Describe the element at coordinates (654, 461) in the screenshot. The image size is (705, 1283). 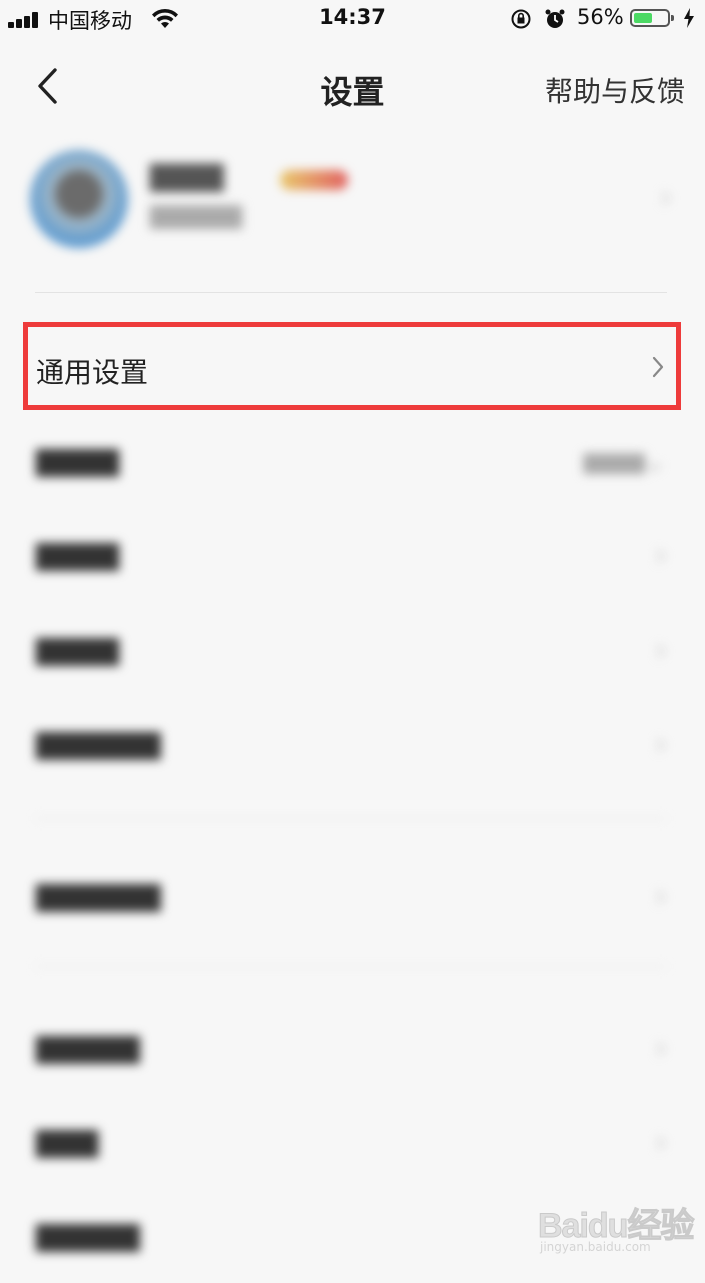
I see `chevron-down-icon: ⌄` at that location.